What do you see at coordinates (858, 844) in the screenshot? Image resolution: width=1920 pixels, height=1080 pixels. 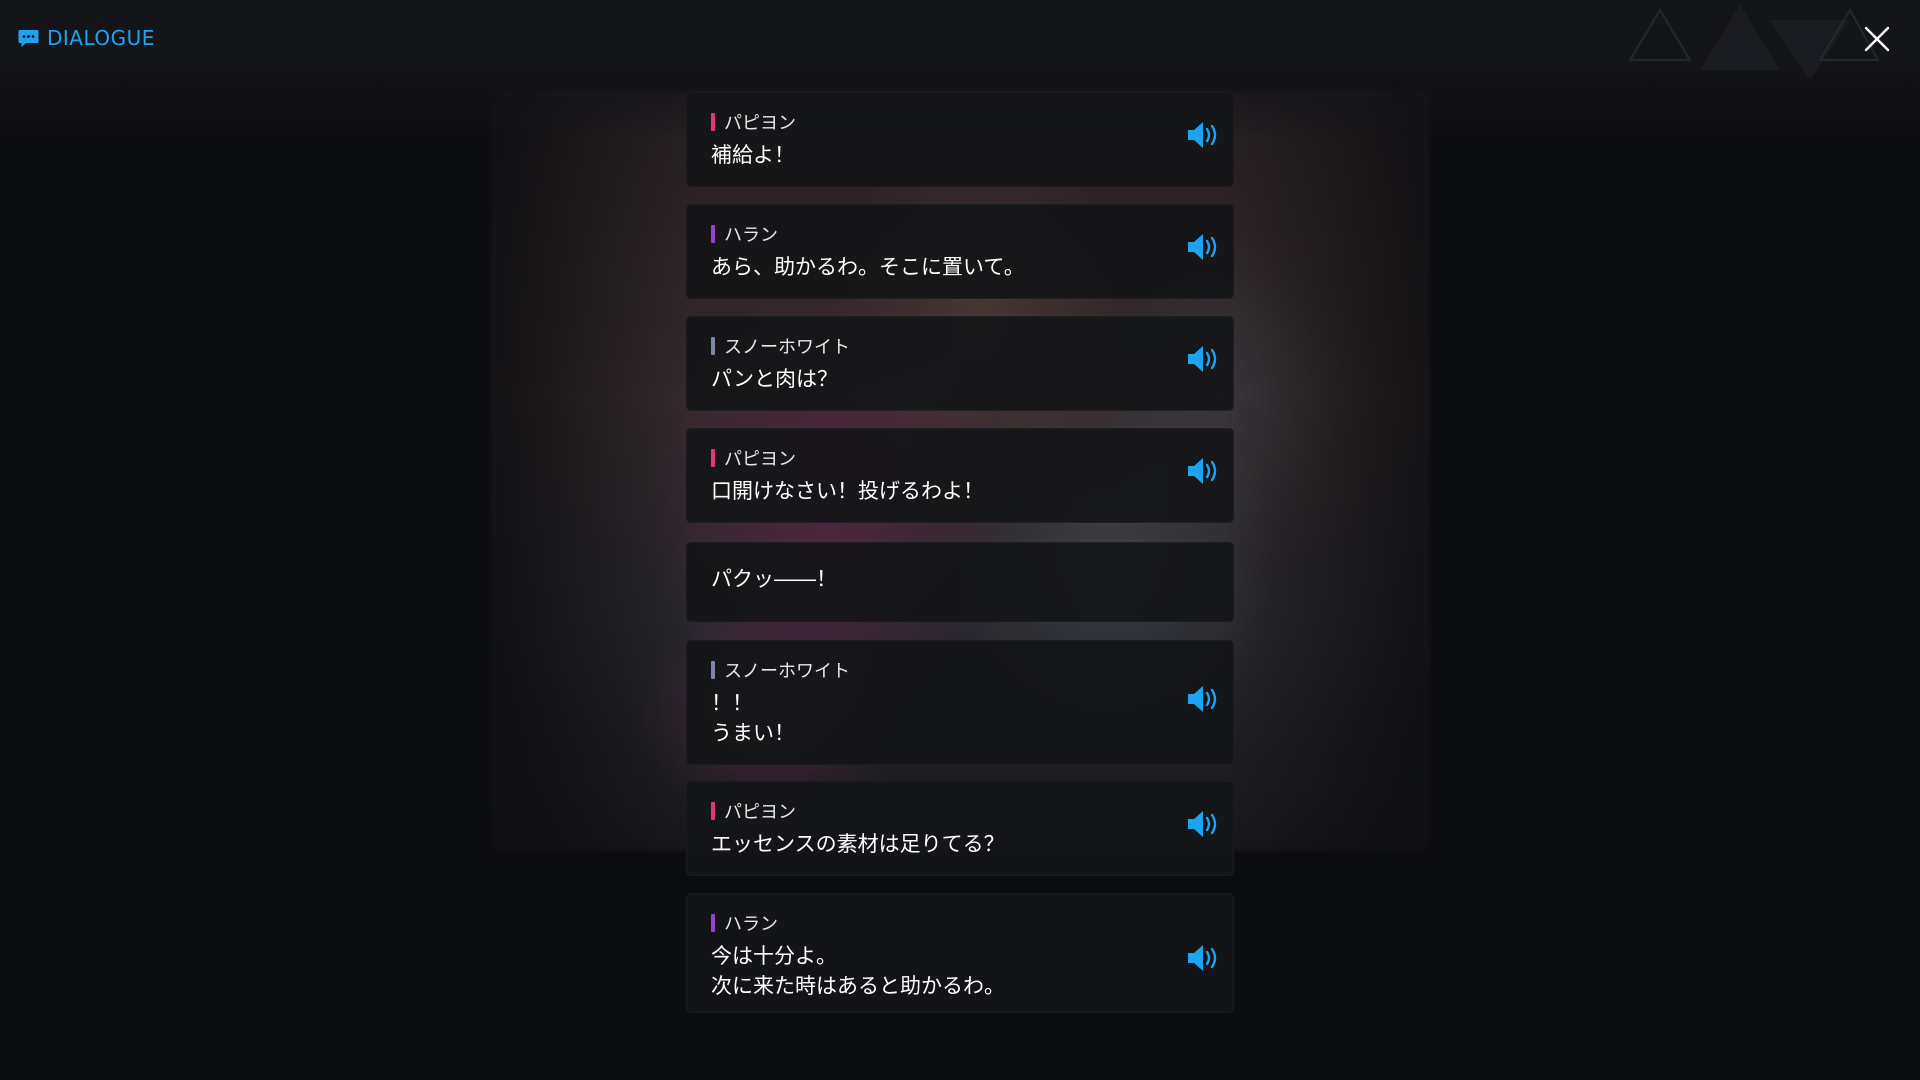 I see `dialogue-text: エッセンスの素材は足りてる？` at bounding box center [858, 844].